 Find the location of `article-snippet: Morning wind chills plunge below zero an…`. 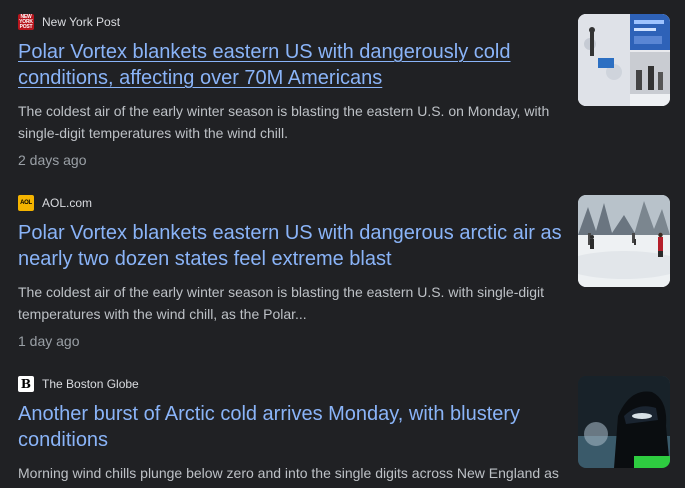

article-snippet: Morning wind chills plunge below zero an… is located at coordinates (288, 473).